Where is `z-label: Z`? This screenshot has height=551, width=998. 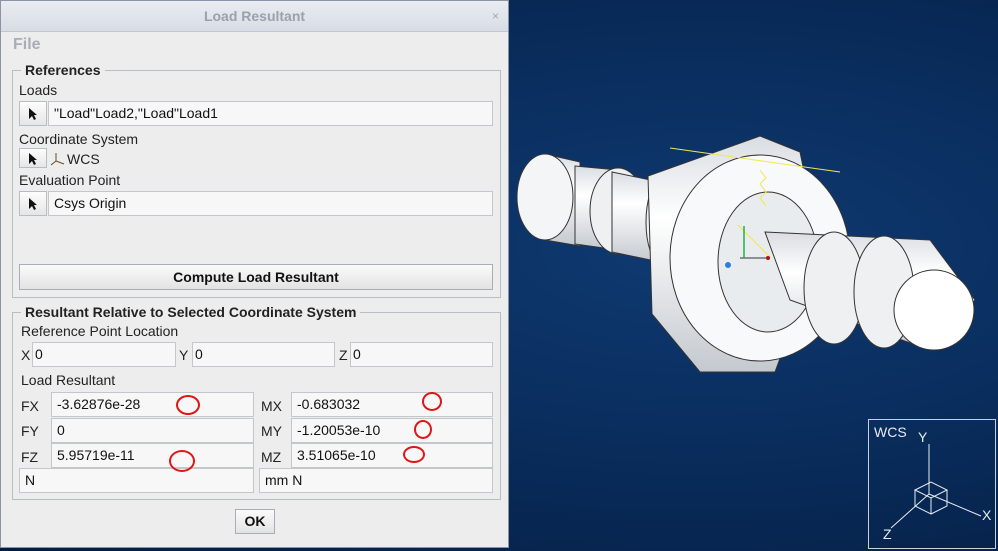 z-label: Z is located at coordinates (343, 355).